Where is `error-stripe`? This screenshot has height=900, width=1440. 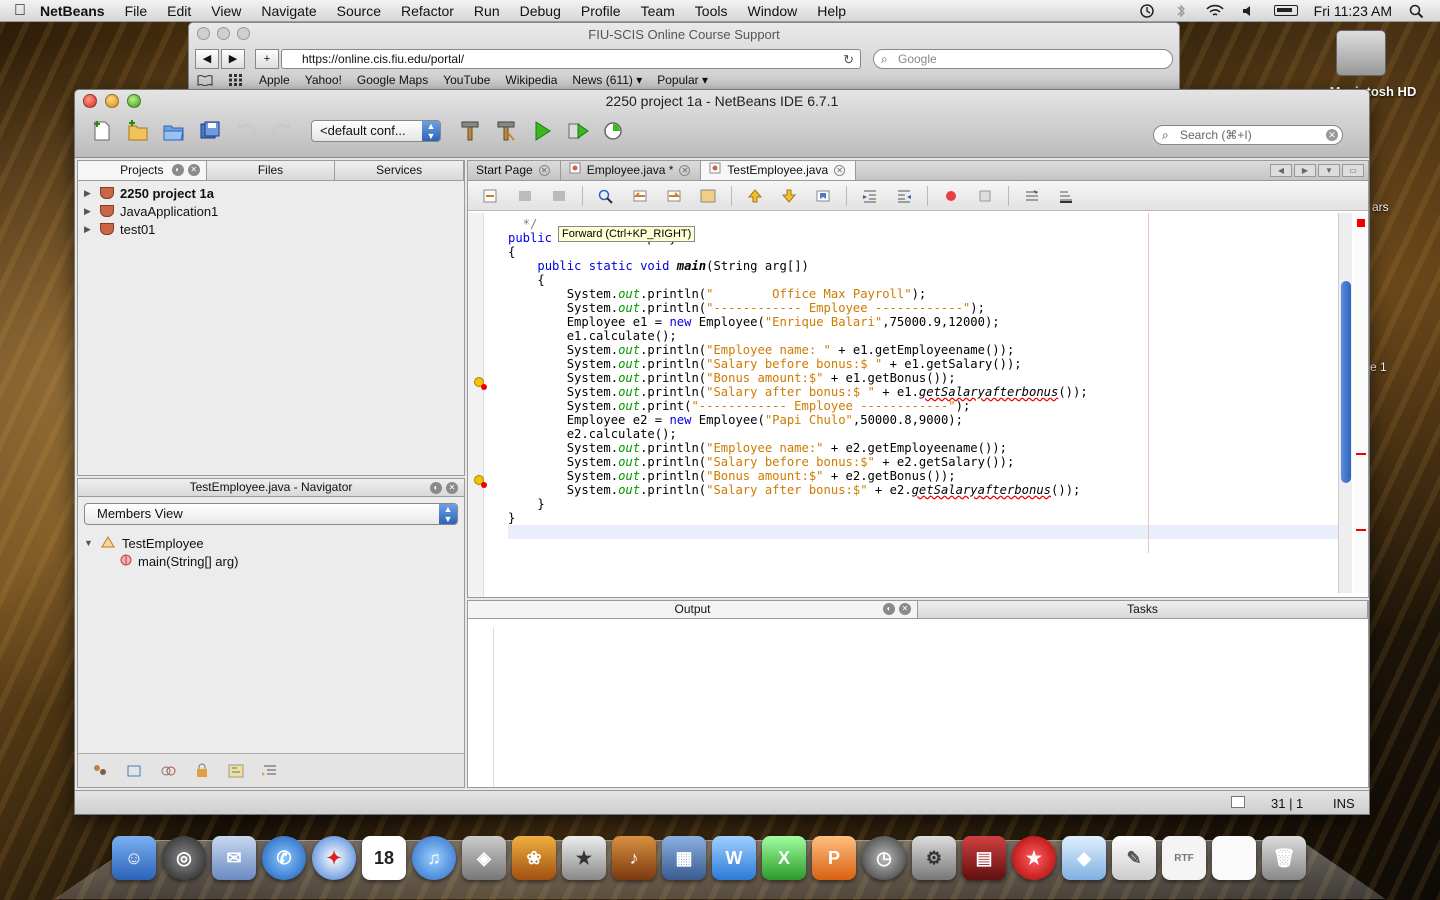
error-stripe is located at coordinates (1361, 403).